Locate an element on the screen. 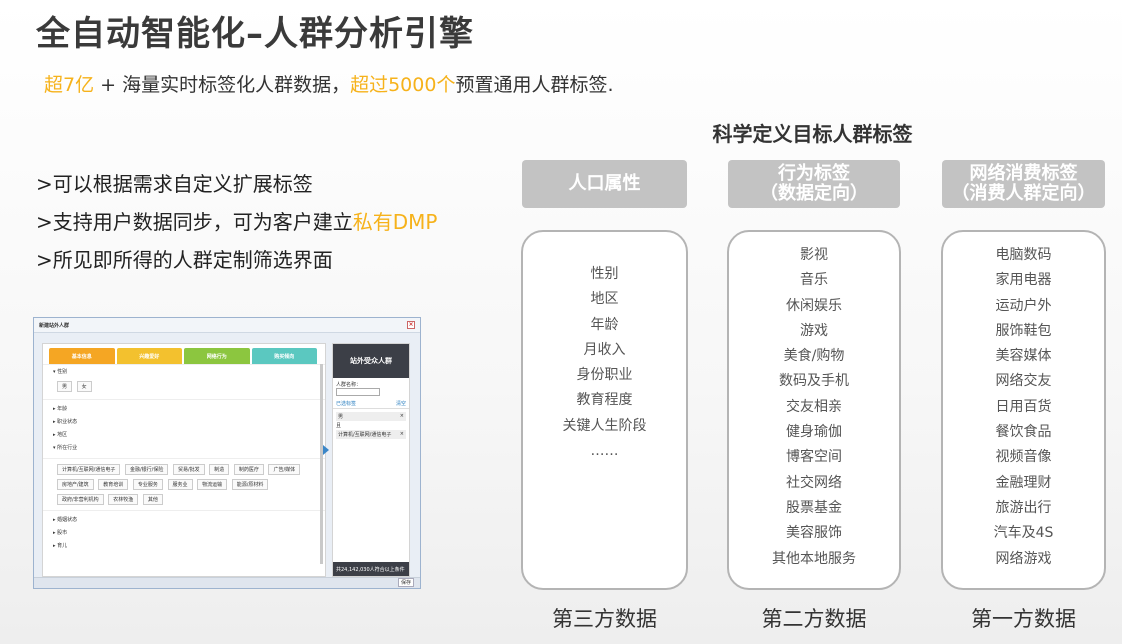 This screenshot has height=644, width=1122. column-header: 网络消费标签 （消费人群定向） is located at coordinates (1023, 184).